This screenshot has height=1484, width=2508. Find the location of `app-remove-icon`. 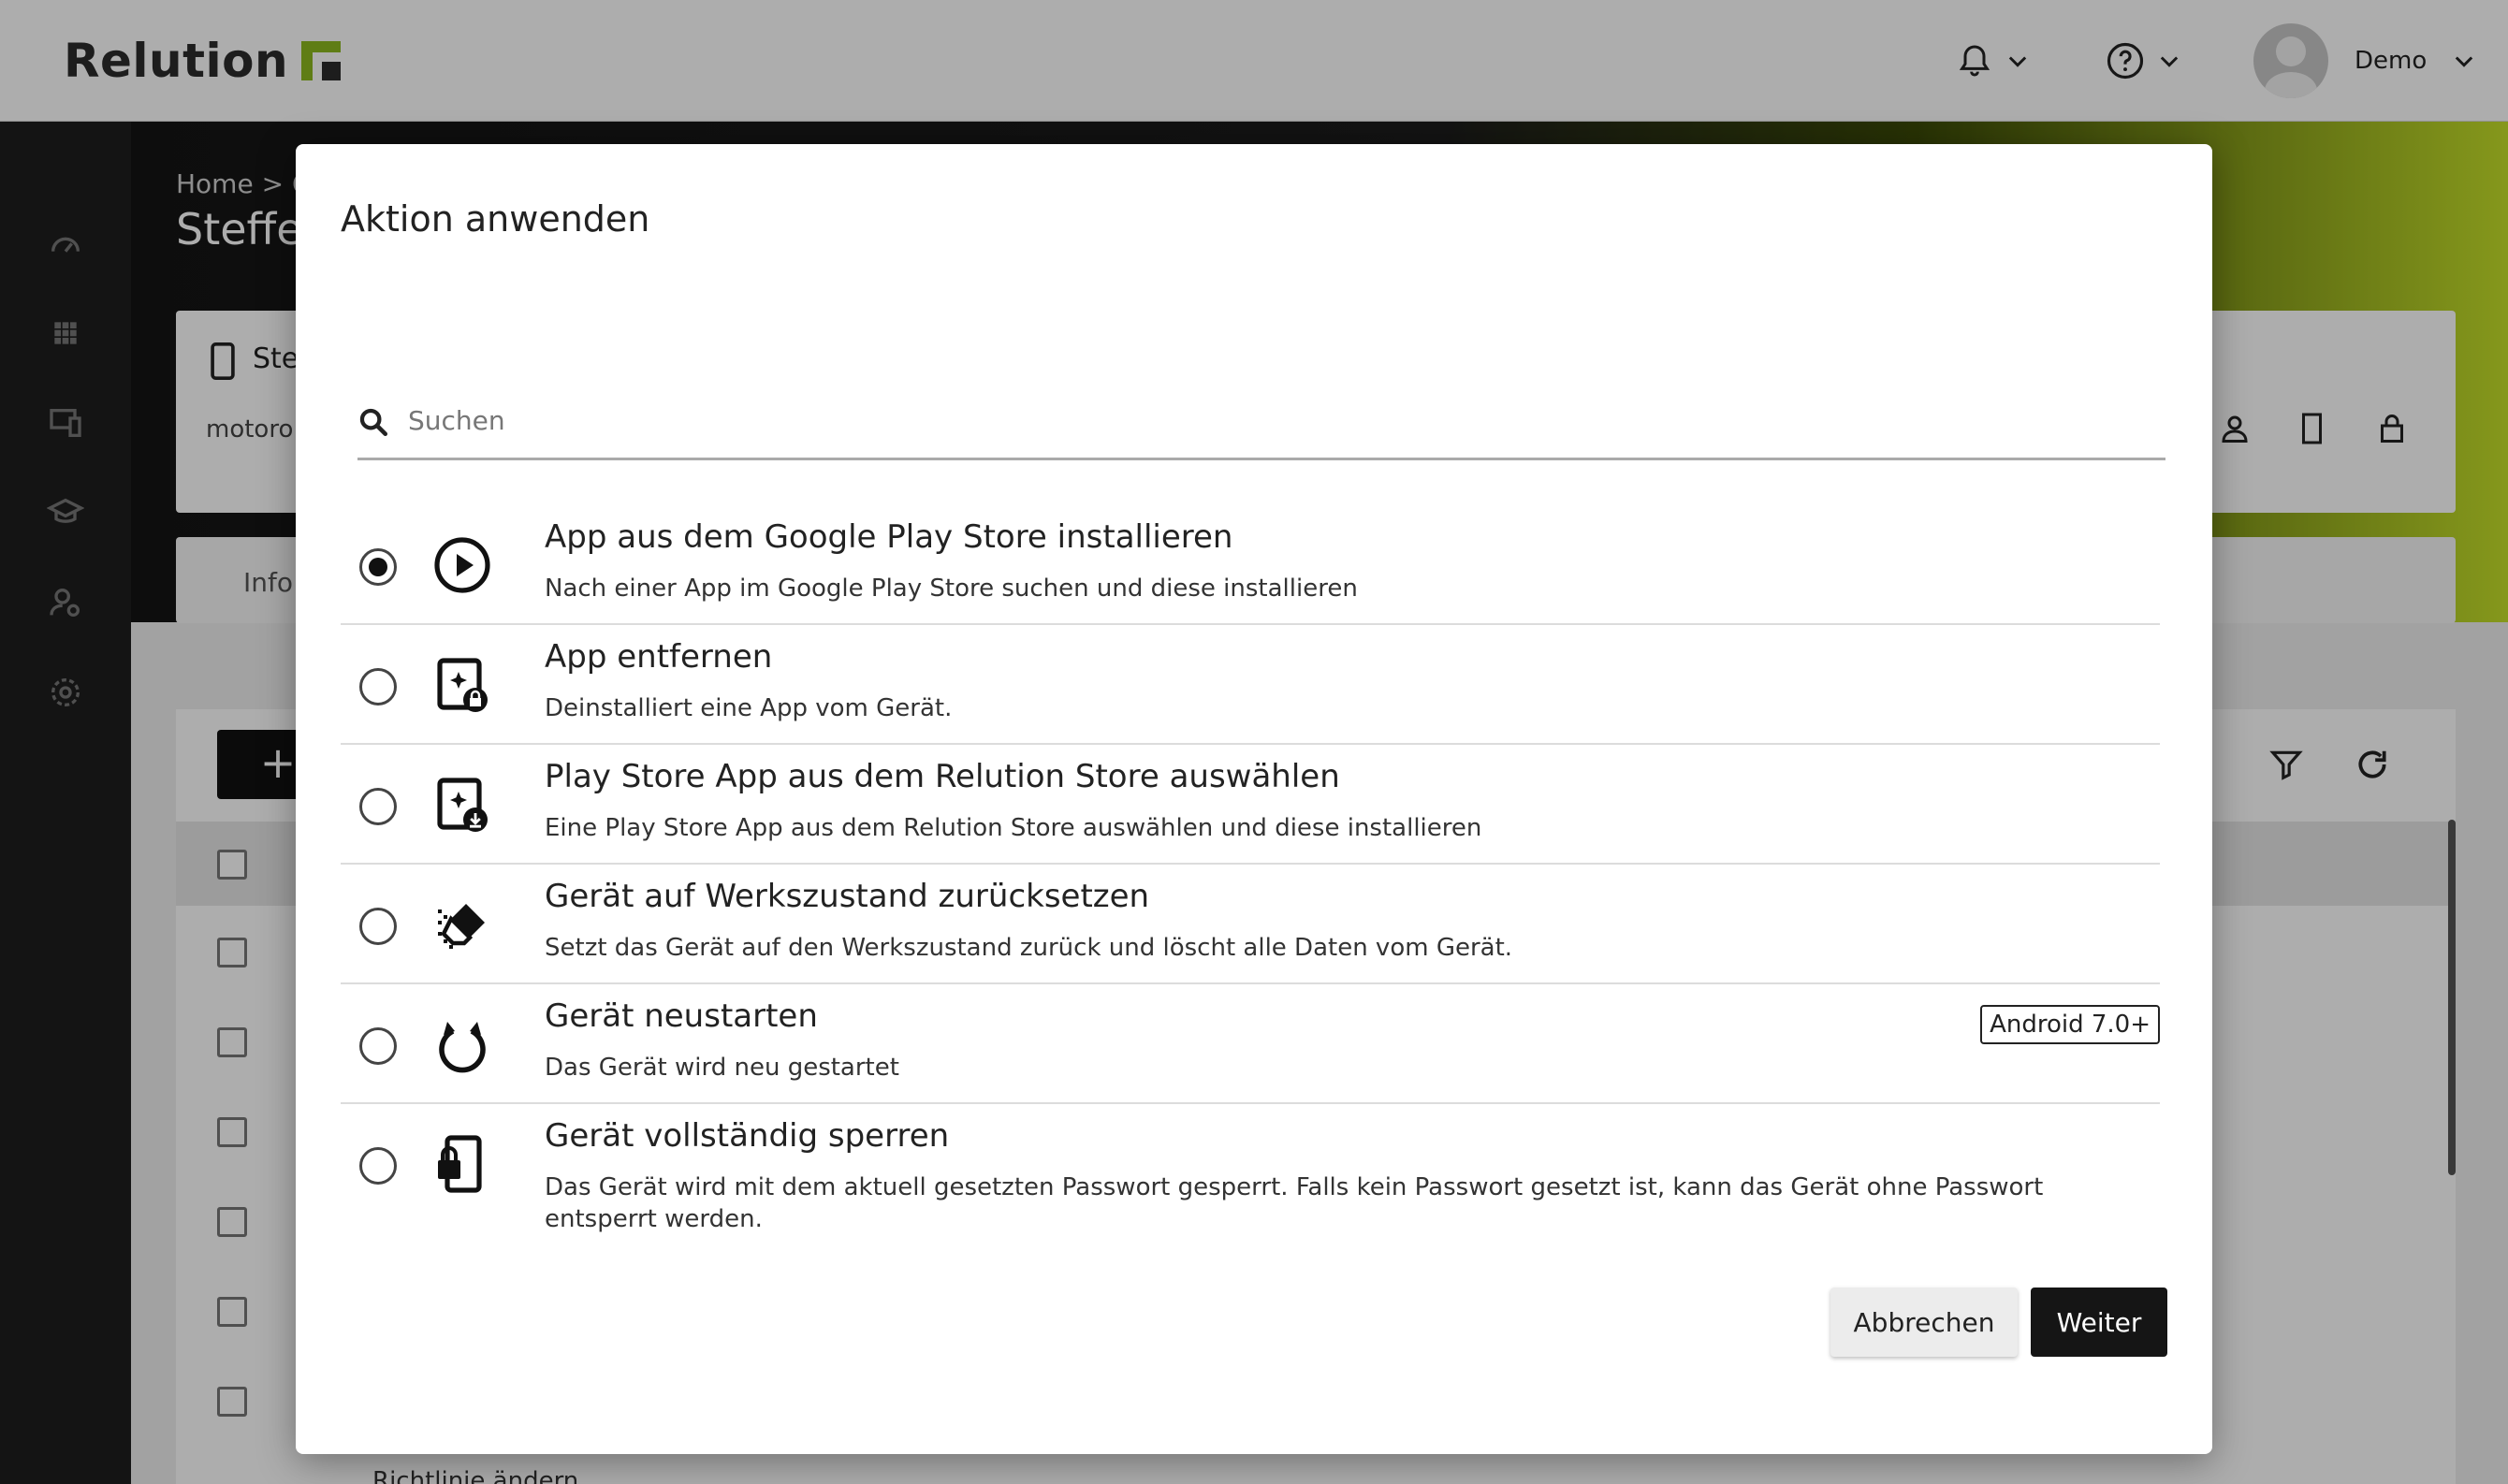

app-remove-icon is located at coordinates (462, 685).